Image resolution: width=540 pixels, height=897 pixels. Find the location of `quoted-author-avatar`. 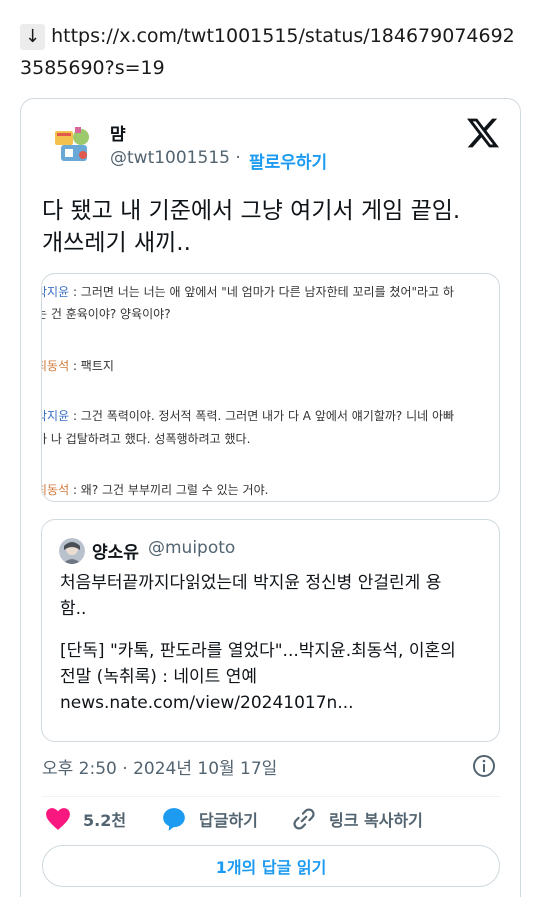

quoted-author-avatar is located at coordinates (72, 551).